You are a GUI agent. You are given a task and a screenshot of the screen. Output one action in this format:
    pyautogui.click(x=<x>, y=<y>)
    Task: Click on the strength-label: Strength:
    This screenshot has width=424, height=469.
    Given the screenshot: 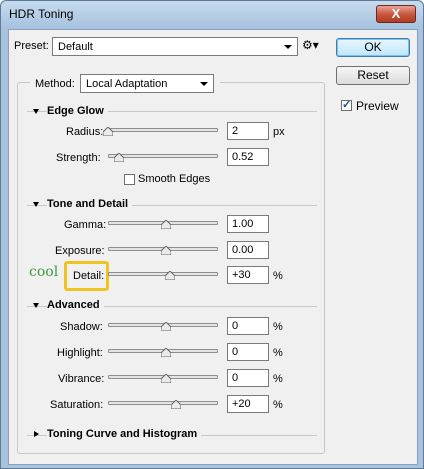 What is the action you would take?
    pyautogui.click(x=78, y=158)
    